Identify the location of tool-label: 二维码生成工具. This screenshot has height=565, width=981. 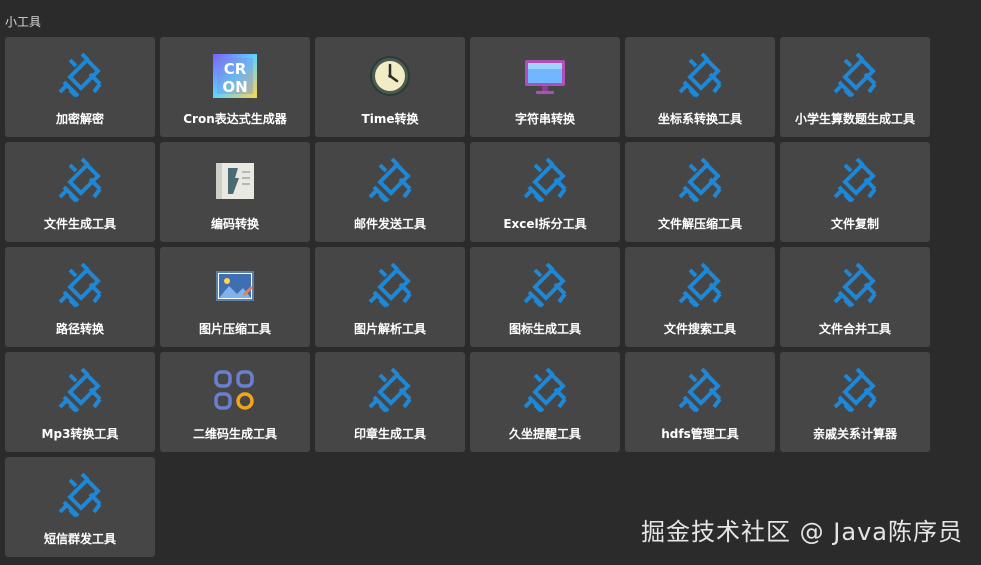
(234, 434).